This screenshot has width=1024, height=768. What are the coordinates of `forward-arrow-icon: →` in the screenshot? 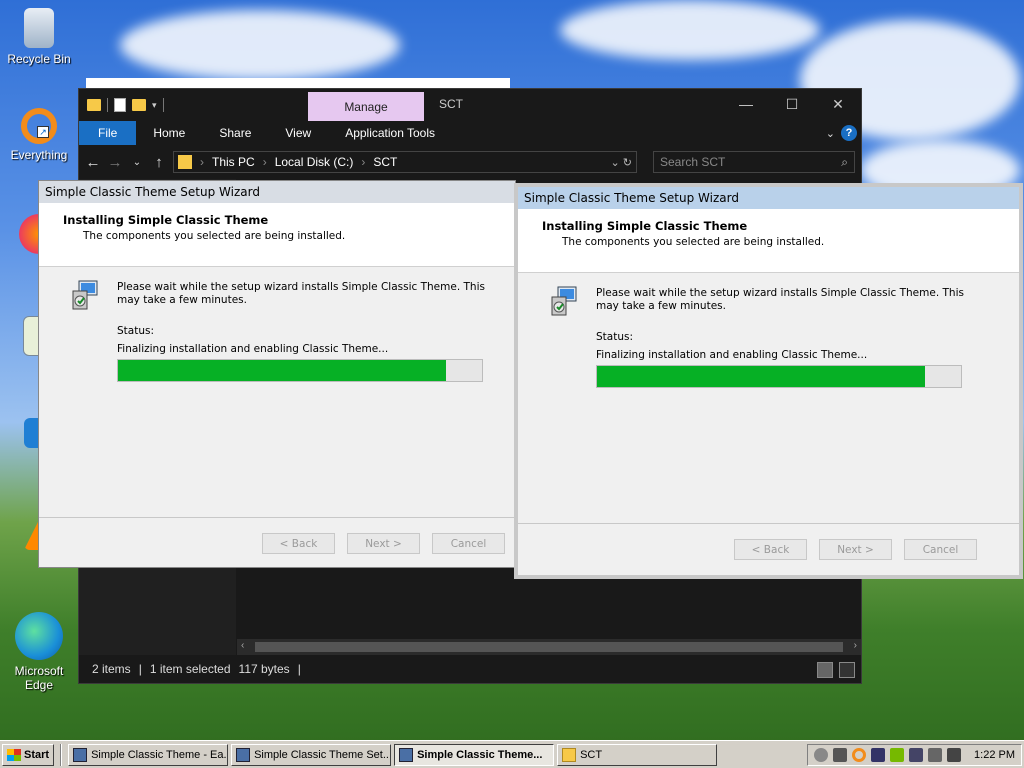 It's located at (115, 162).